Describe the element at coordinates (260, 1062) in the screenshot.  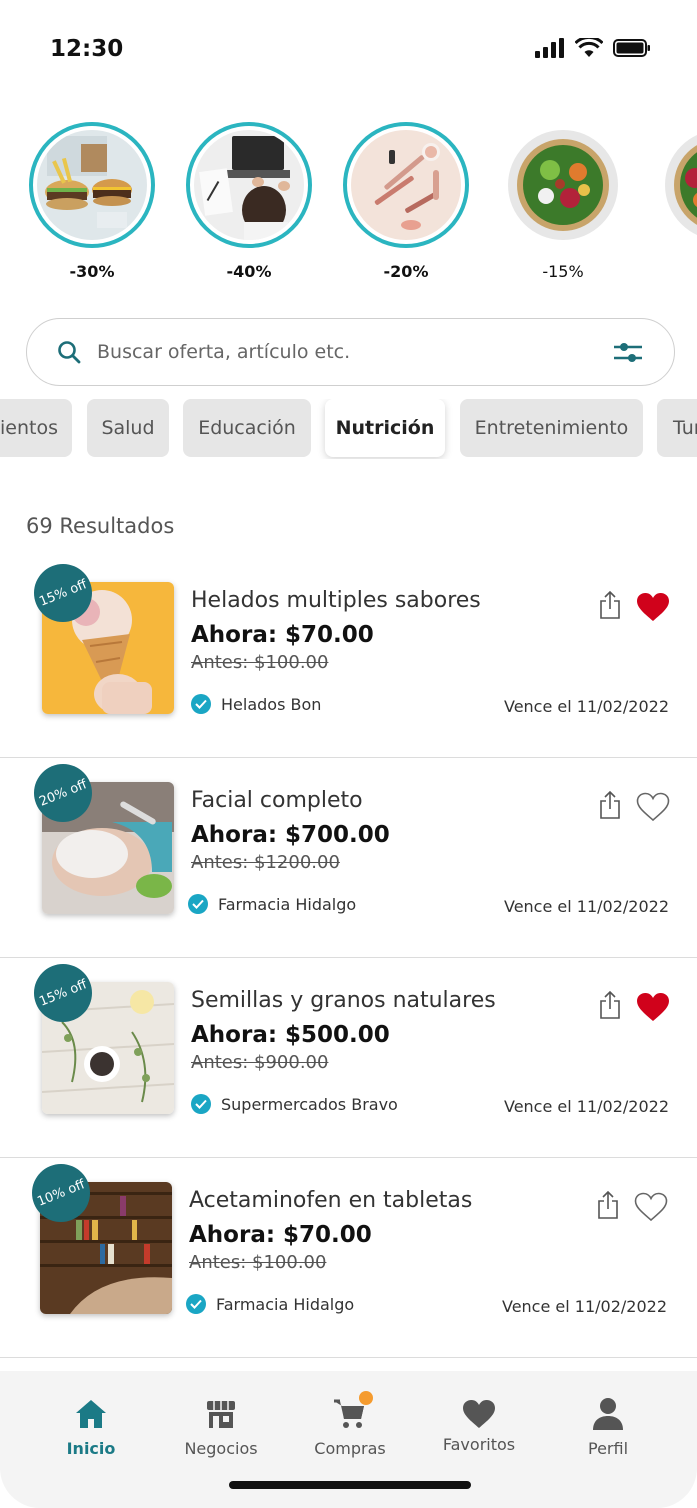
I see `offer-price-before: Antes: $900.00` at that location.